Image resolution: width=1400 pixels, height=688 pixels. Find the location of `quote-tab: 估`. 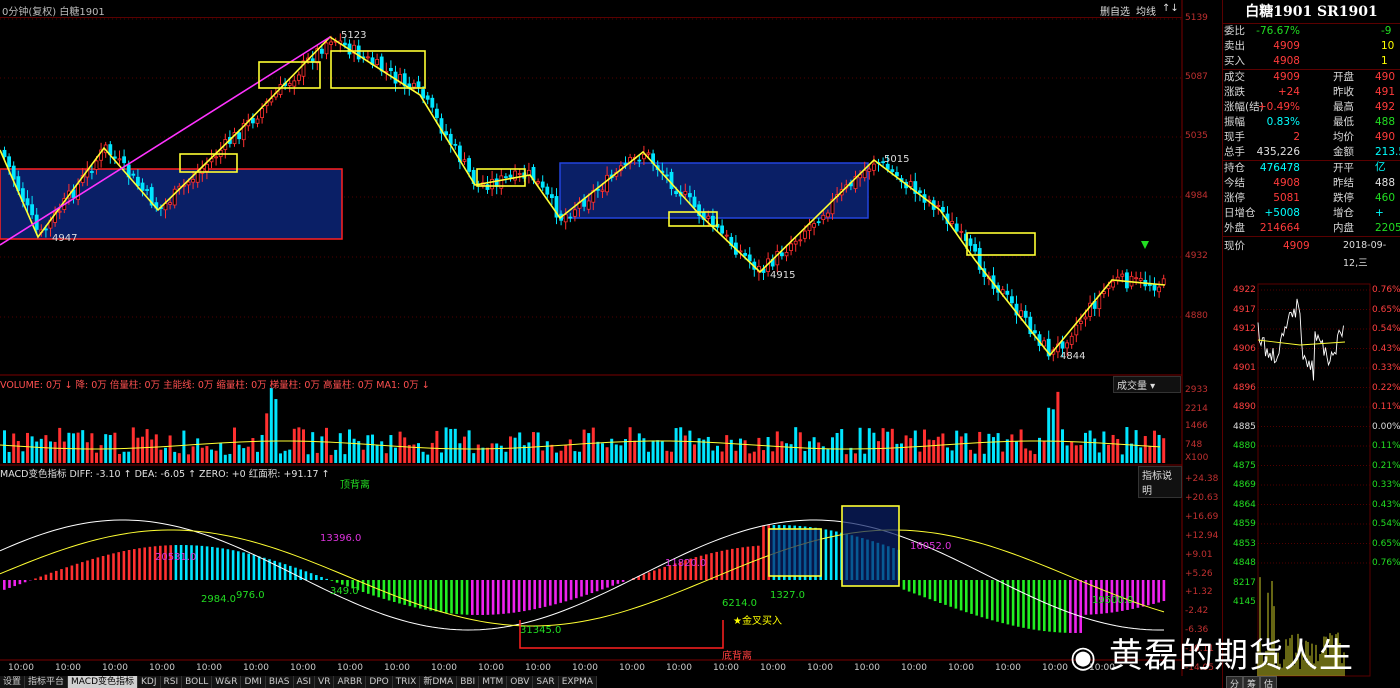

quote-tab: 估 is located at coordinates (1269, 682).